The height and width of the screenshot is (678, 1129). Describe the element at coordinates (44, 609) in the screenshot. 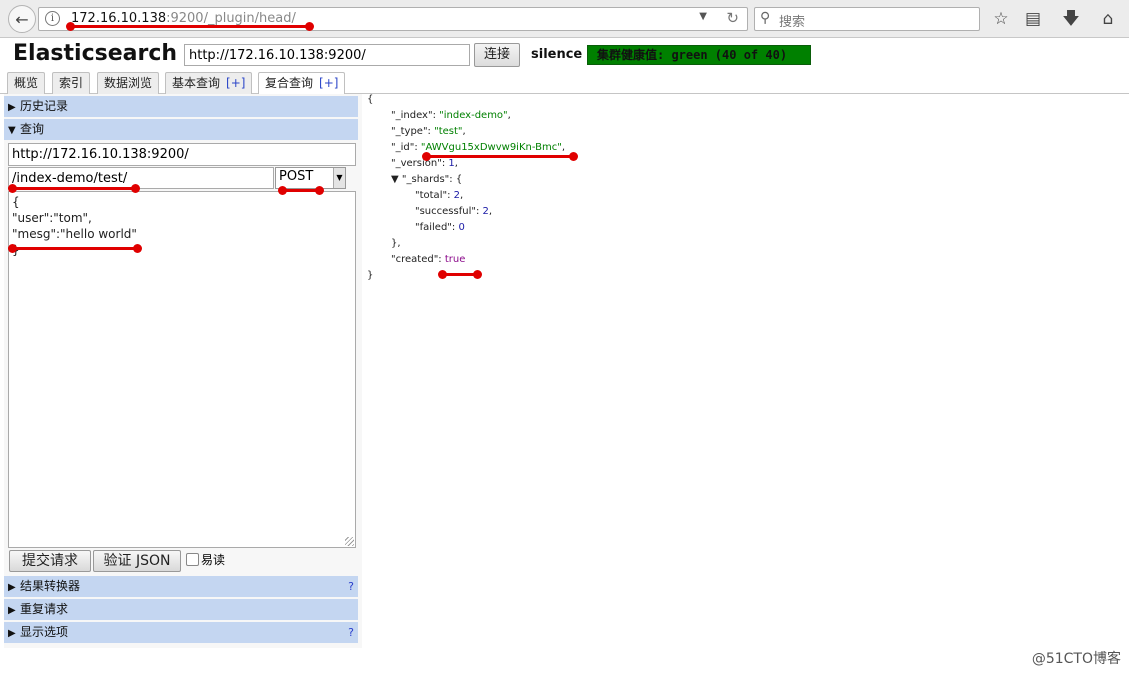

I see `section-label: 重复请求` at that location.